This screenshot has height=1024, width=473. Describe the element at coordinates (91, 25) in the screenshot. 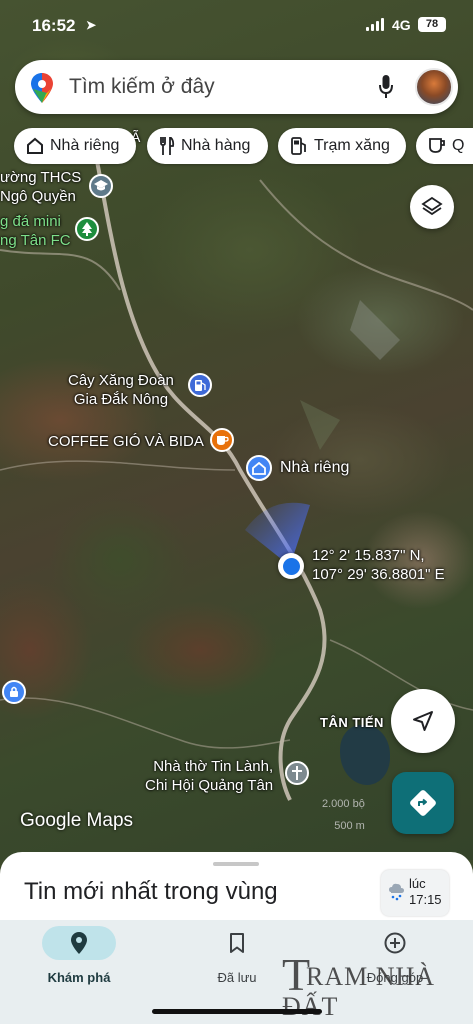

I see `location-services-icon: ➤` at that location.